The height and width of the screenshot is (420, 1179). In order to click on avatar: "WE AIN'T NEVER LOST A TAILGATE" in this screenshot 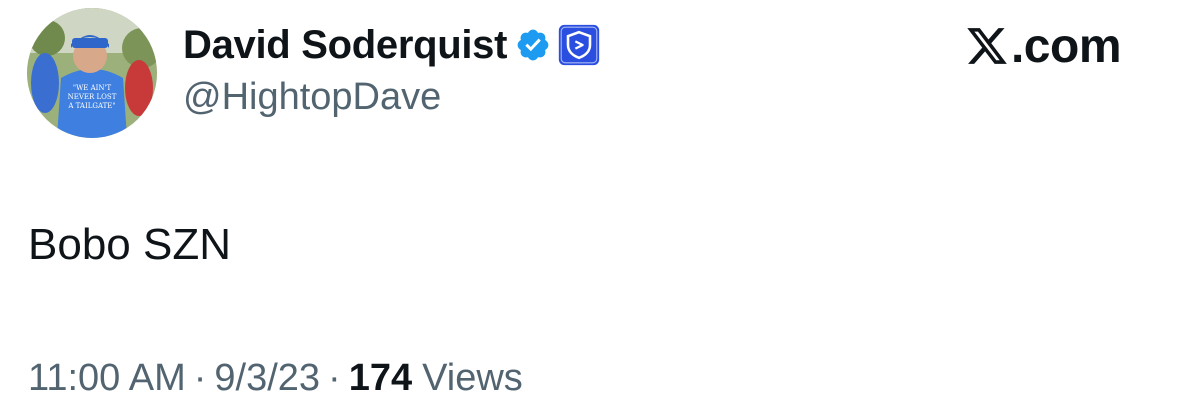, I will do `click(92, 73)`.